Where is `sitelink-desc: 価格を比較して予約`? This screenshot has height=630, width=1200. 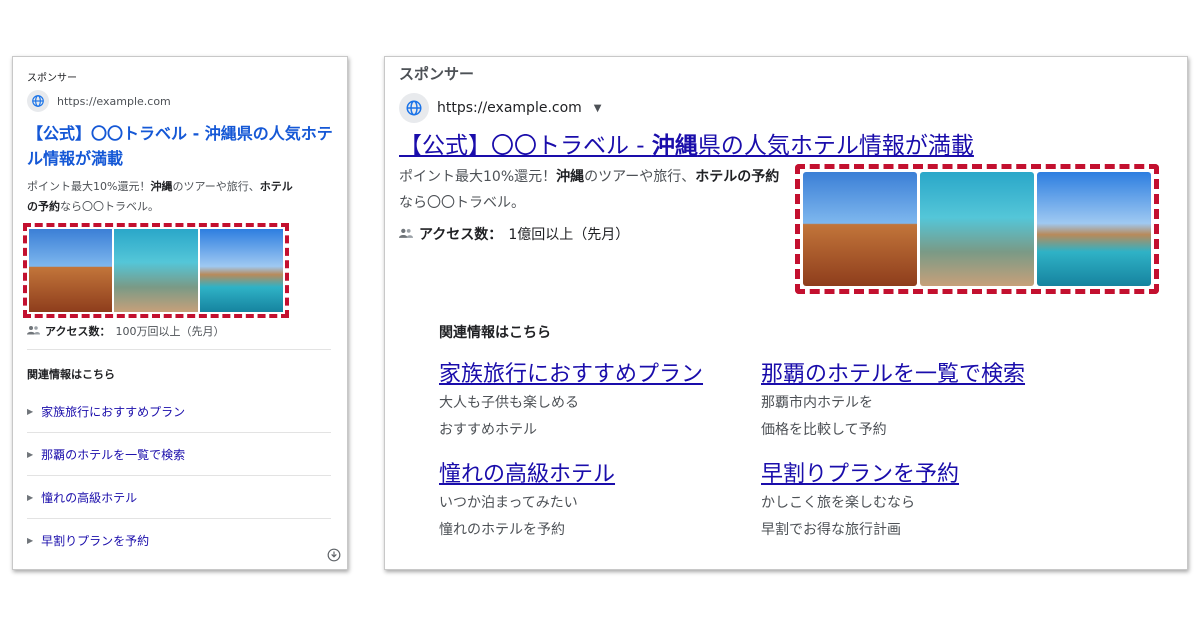 sitelink-desc: 価格を比較して予約 is located at coordinates (824, 430).